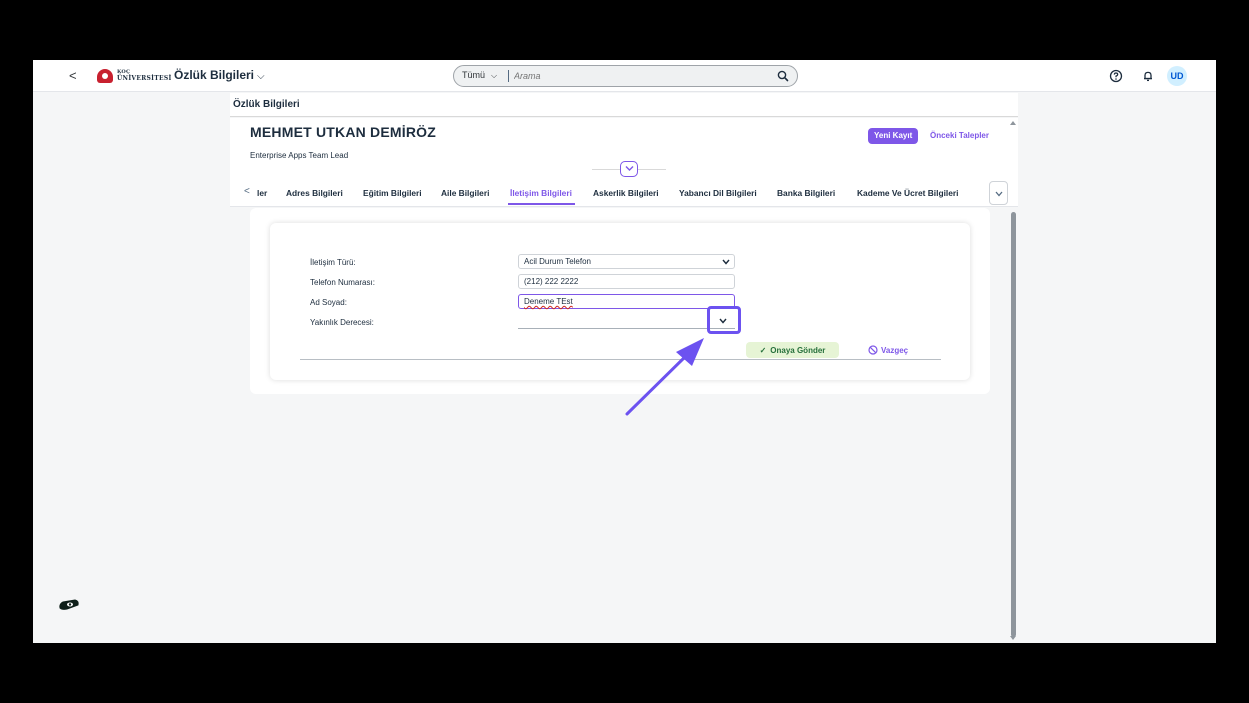 The image size is (1249, 703). What do you see at coordinates (639, 76) in the screenshot?
I see `search-input` at bounding box center [639, 76].